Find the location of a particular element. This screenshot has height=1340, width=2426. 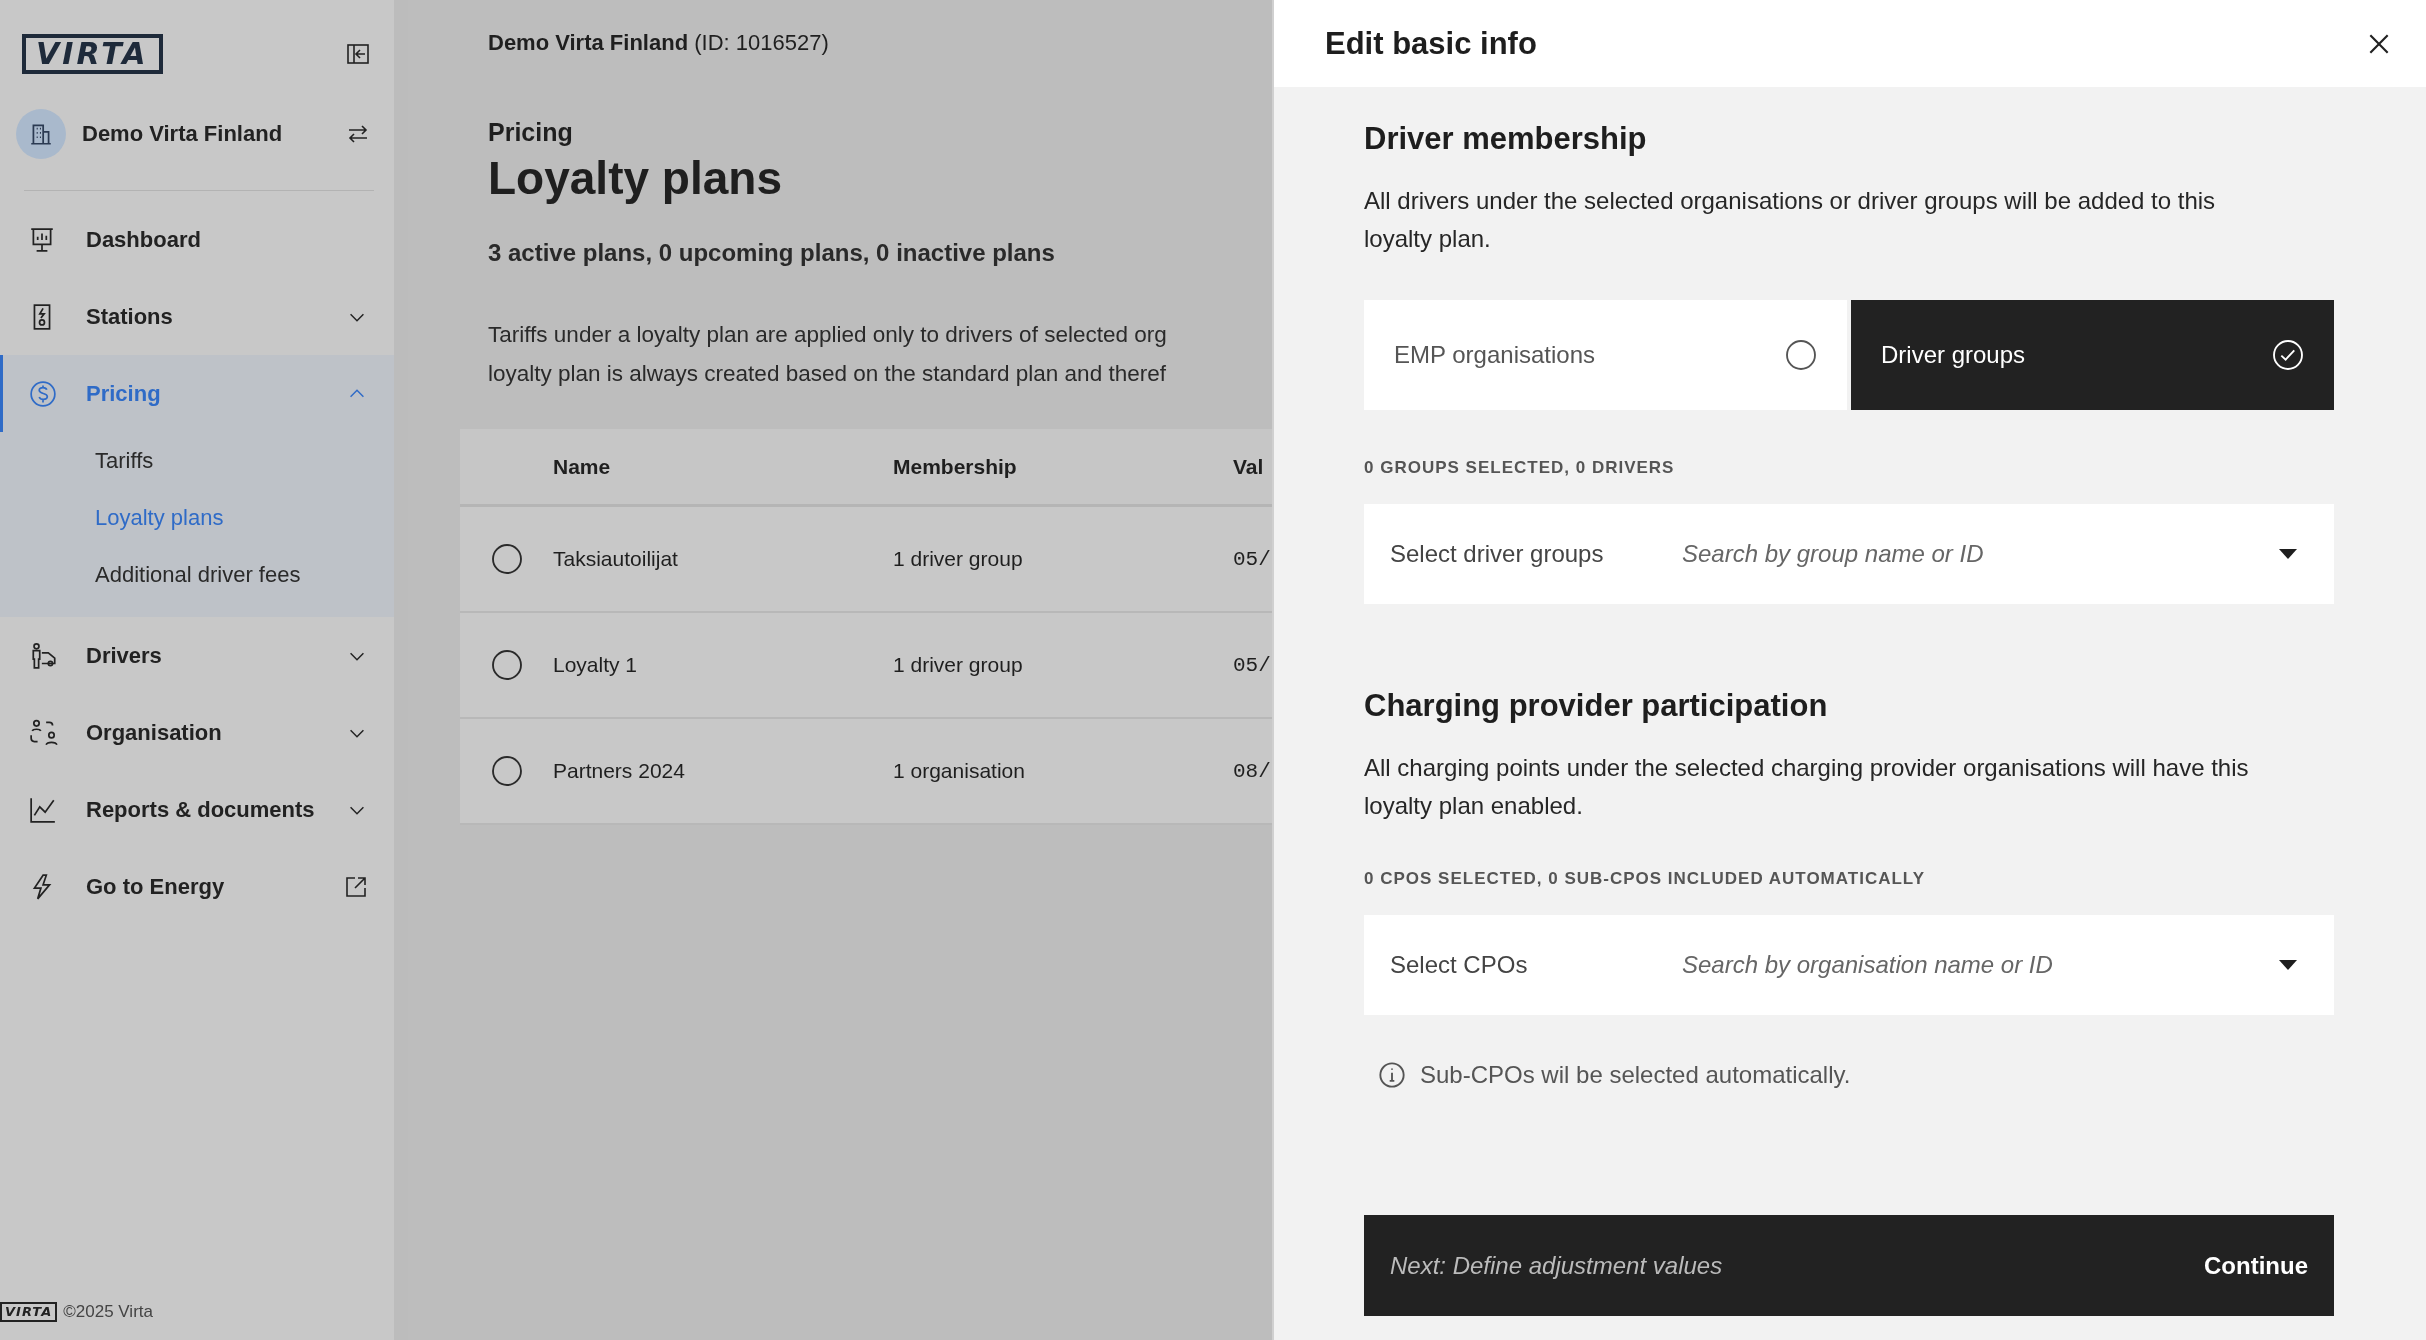

dollar-circle-icon is located at coordinates (43, 393).